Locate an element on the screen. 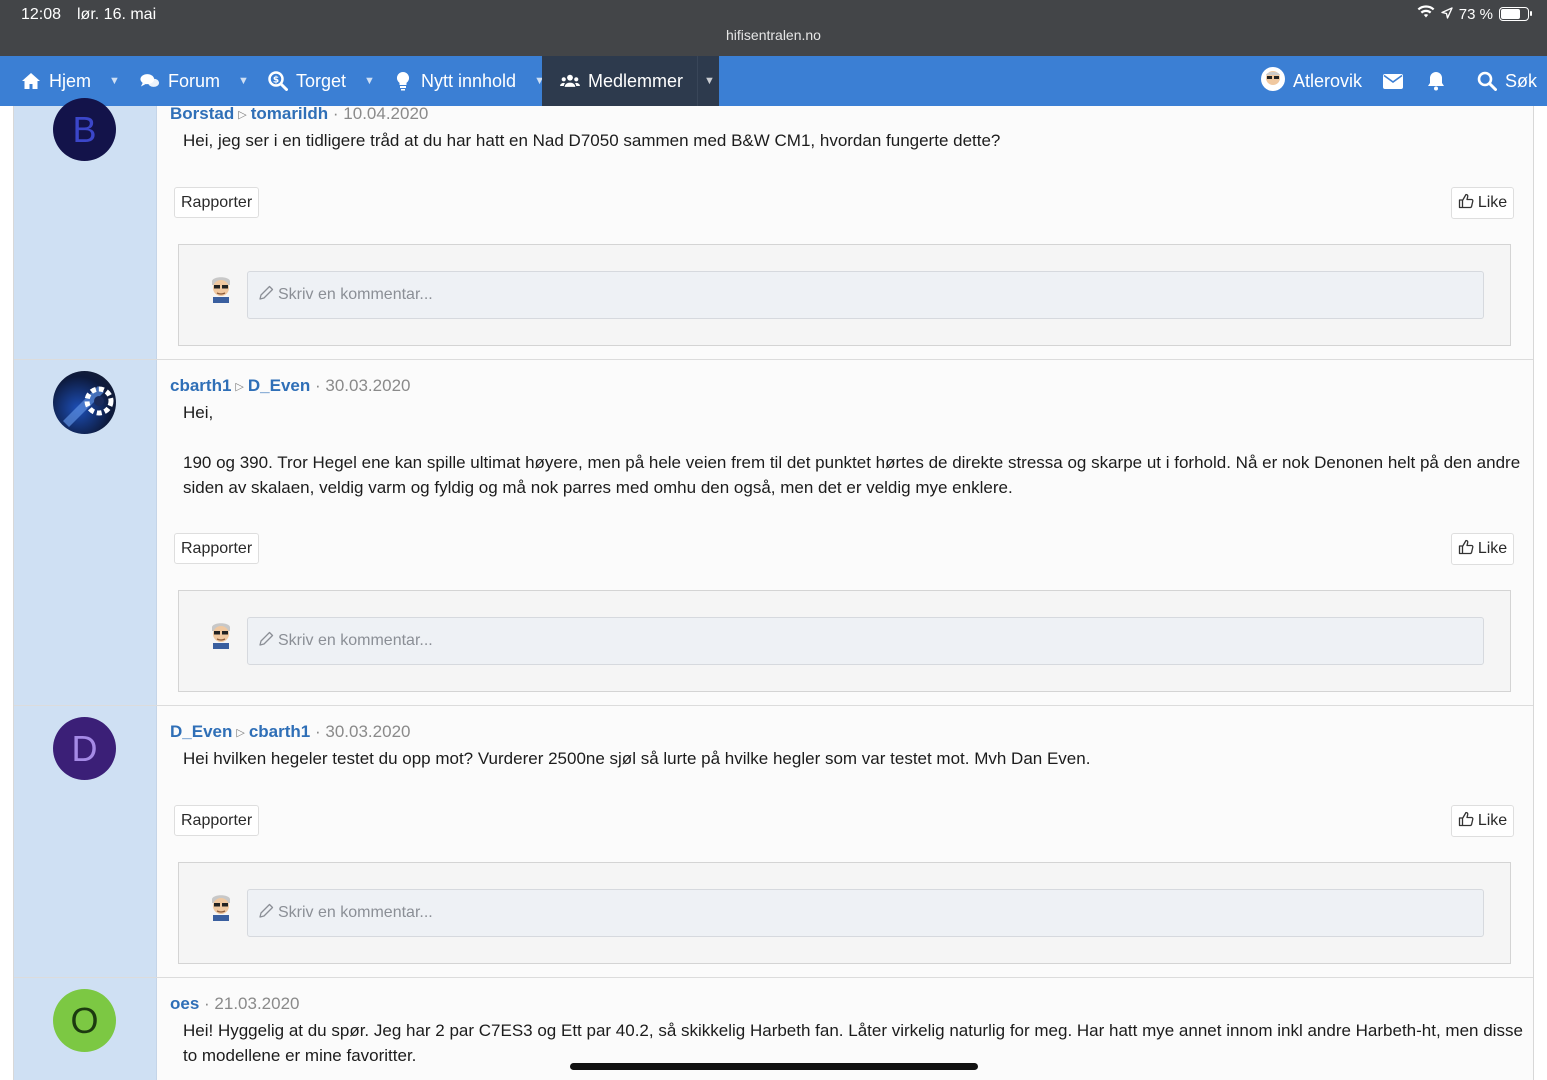 This screenshot has height=1080, width=1547. nav-market: $ Torget ▼ is located at coordinates (321, 81).